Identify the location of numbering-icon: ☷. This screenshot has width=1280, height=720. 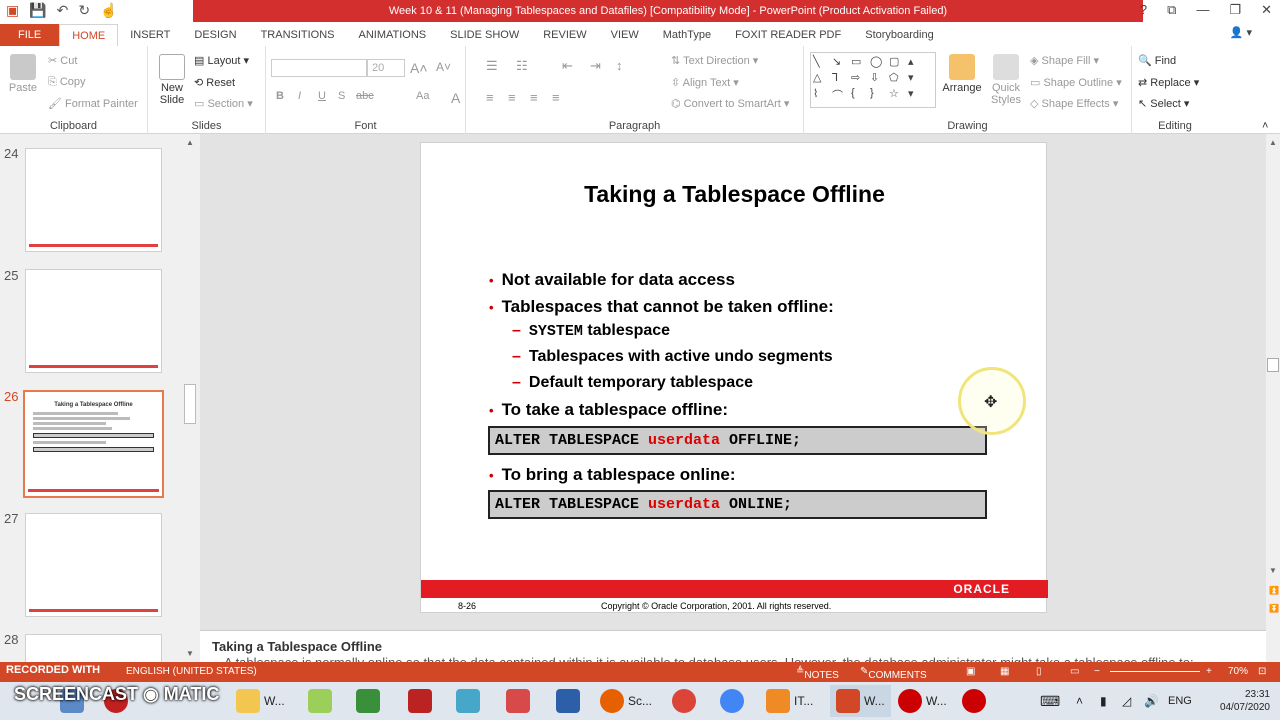
(522, 66).